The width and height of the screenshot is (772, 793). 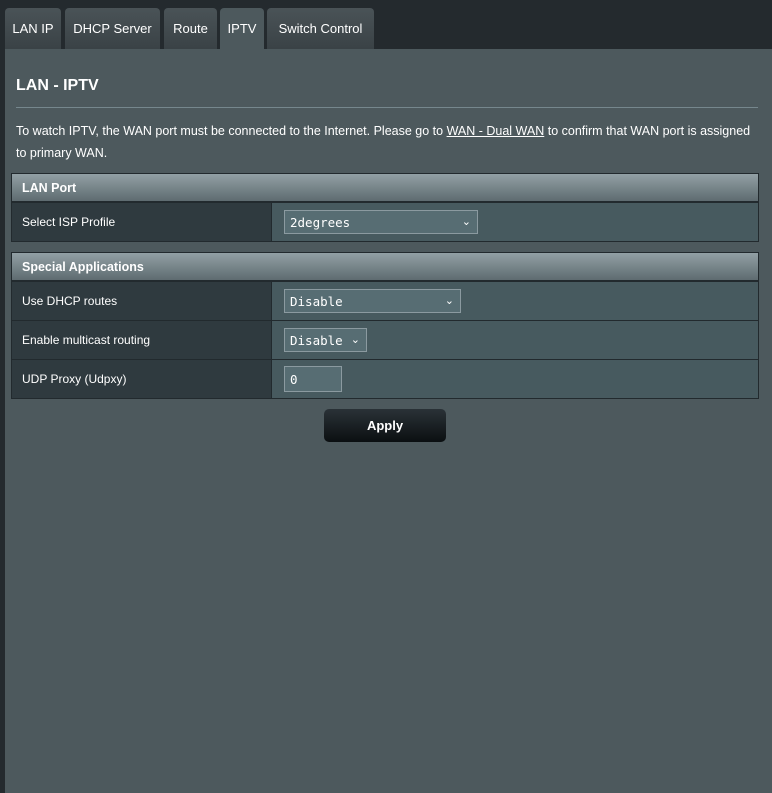 What do you see at coordinates (33, 28) in the screenshot?
I see `tab-lan-ip: LAN IP` at bounding box center [33, 28].